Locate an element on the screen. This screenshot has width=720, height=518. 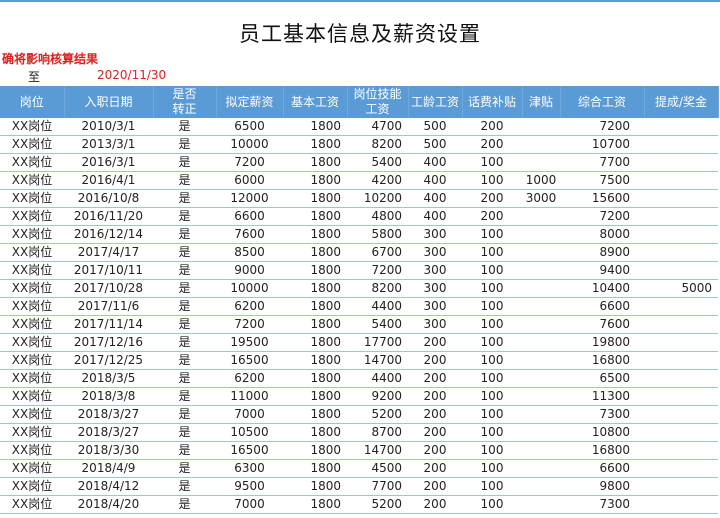
column-header-confirmed: 是否 转正 is located at coordinates (185, 102).